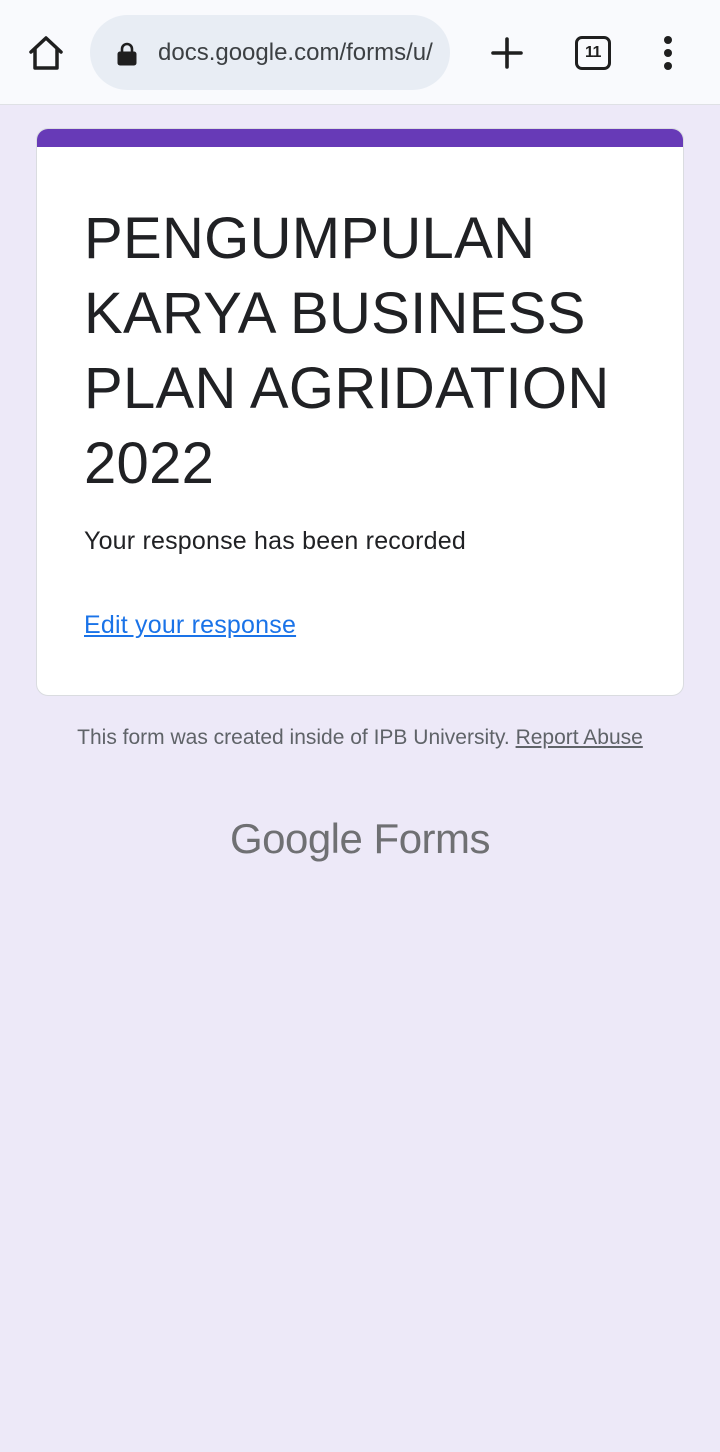 This screenshot has height=1452, width=720. I want to click on form-accent-bar, so click(360, 138).